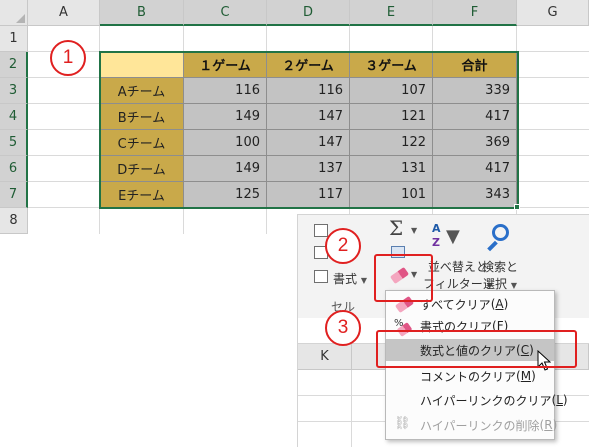 The width and height of the screenshot is (589, 447). Describe the element at coordinates (14, 39) in the screenshot. I see `row-header-1: 1` at that location.